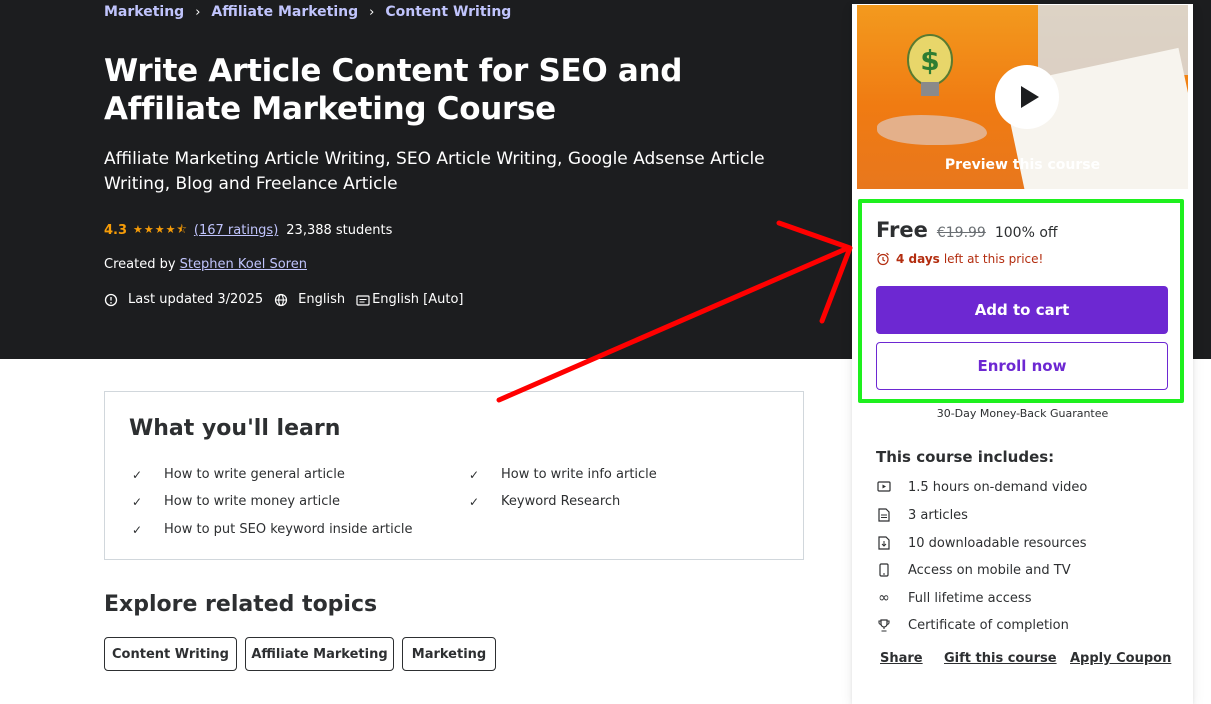 The image size is (1211, 704). I want to click on learn-item-text: How to write general article, so click(254, 474).